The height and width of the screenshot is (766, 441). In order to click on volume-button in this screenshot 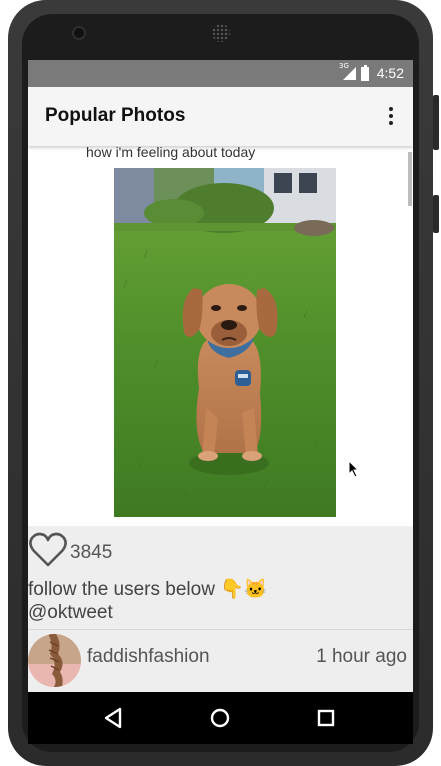, I will do `click(436, 122)`.